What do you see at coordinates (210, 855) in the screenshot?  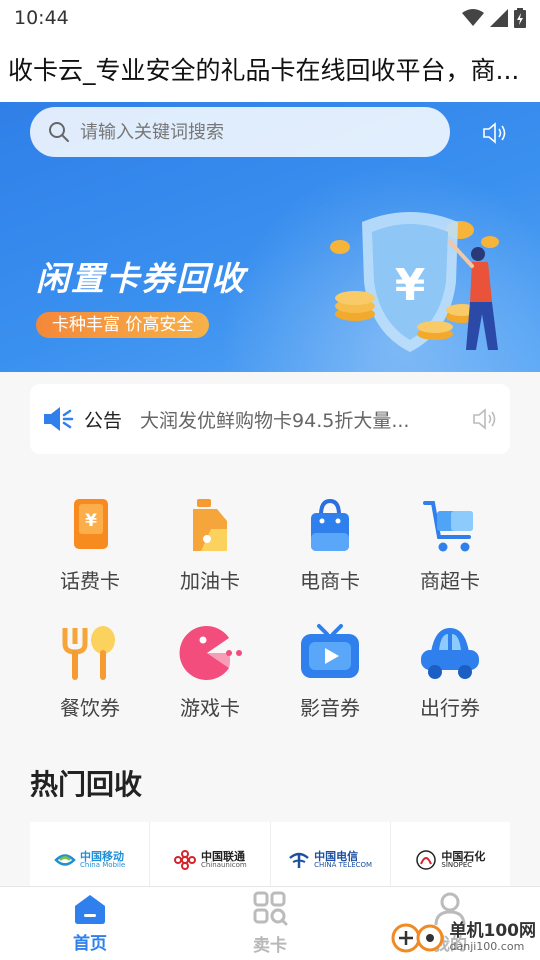 I see `hot-item-china-unicom: 中国联通 Chinaunicom` at bounding box center [210, 855].